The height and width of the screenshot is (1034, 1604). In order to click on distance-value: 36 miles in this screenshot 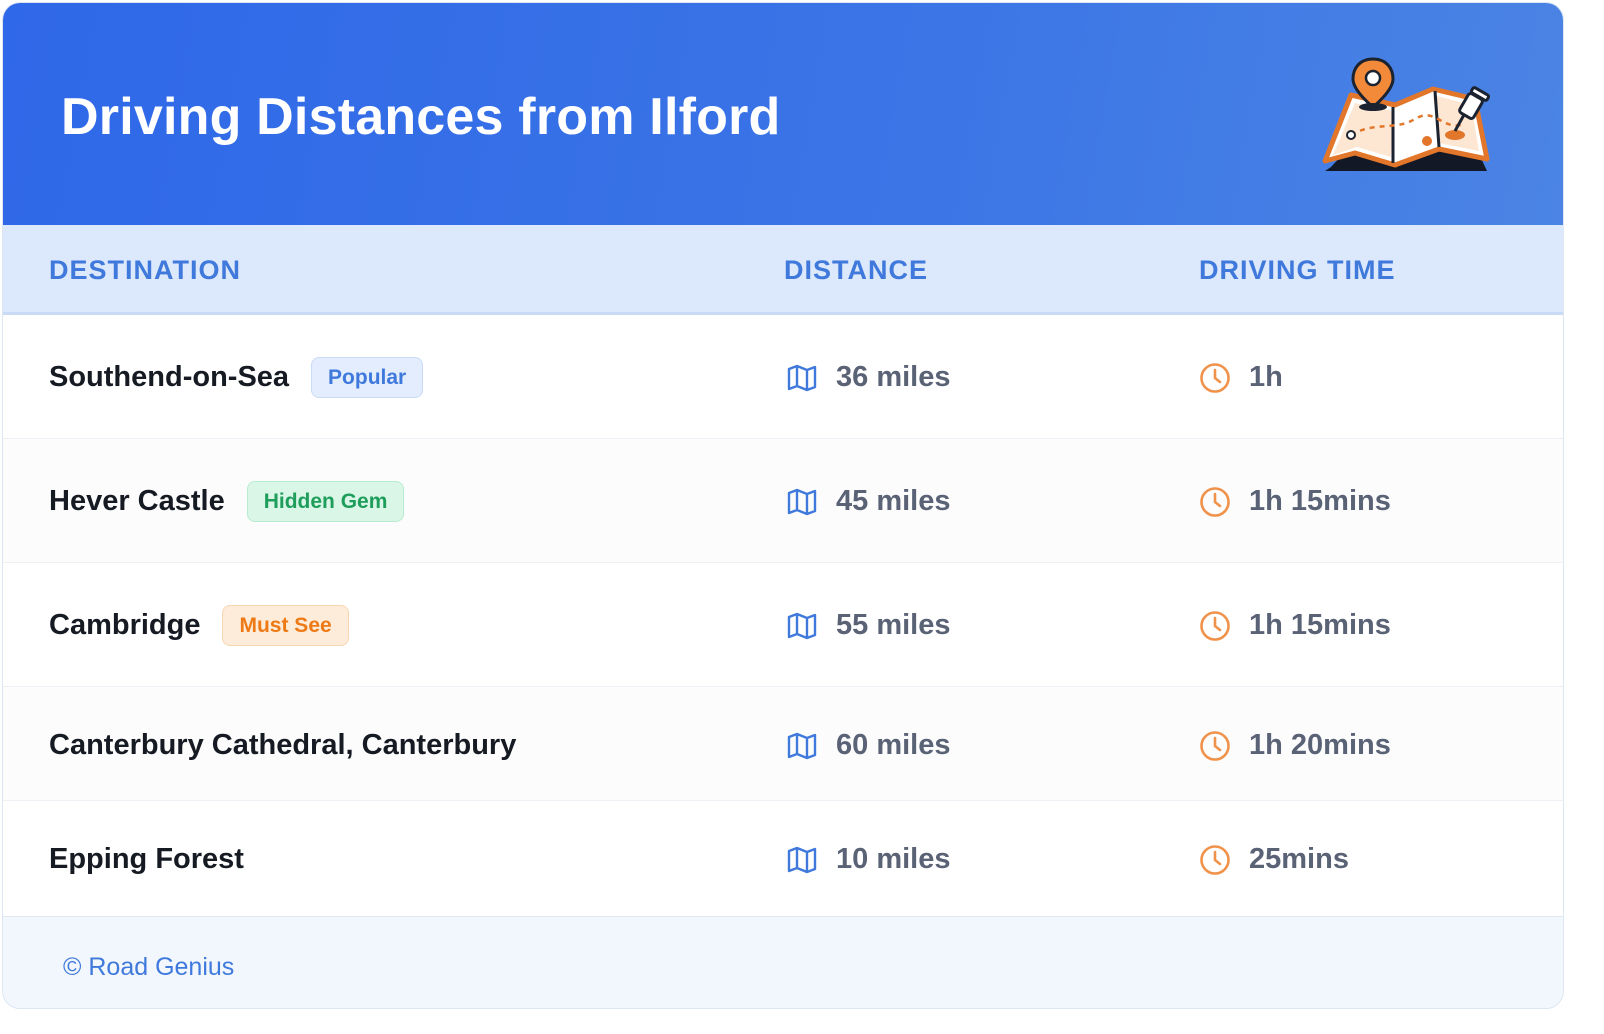, I will do `click(893, 377)`.